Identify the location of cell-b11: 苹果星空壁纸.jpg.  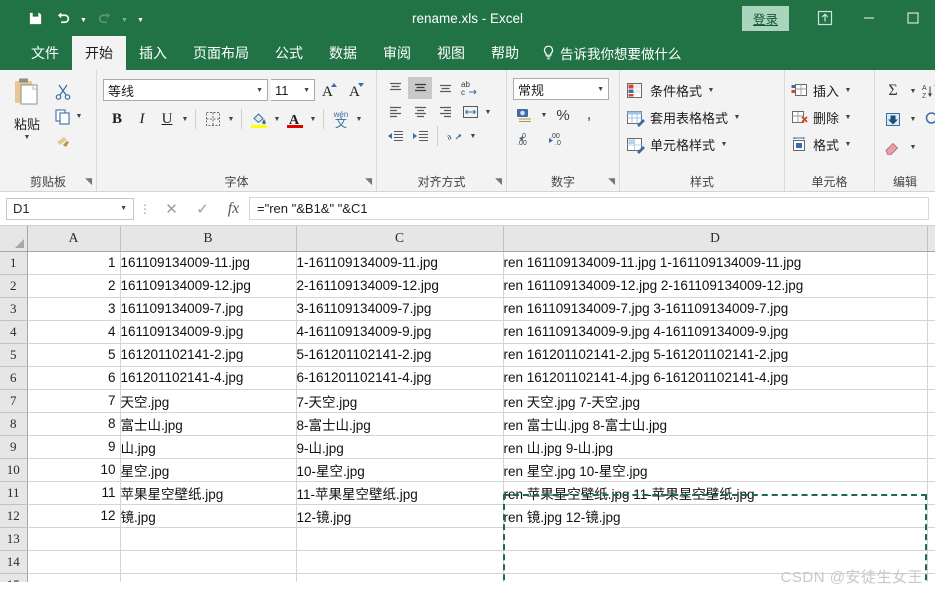
(208, 493).